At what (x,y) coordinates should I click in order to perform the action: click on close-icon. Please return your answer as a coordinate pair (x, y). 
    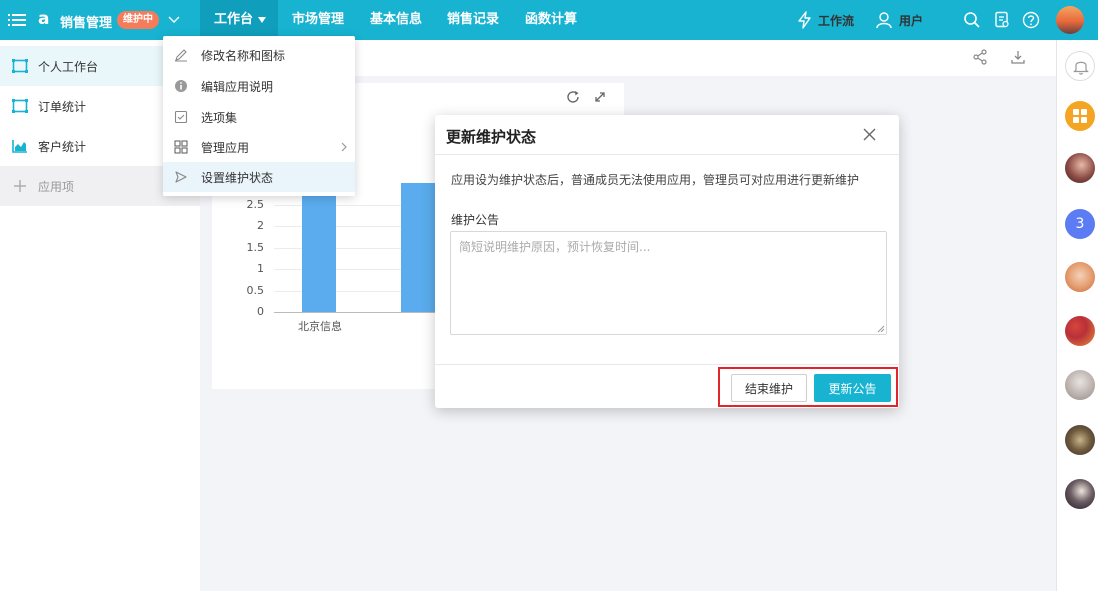
    Looking at the image, I should click on (869, 134).